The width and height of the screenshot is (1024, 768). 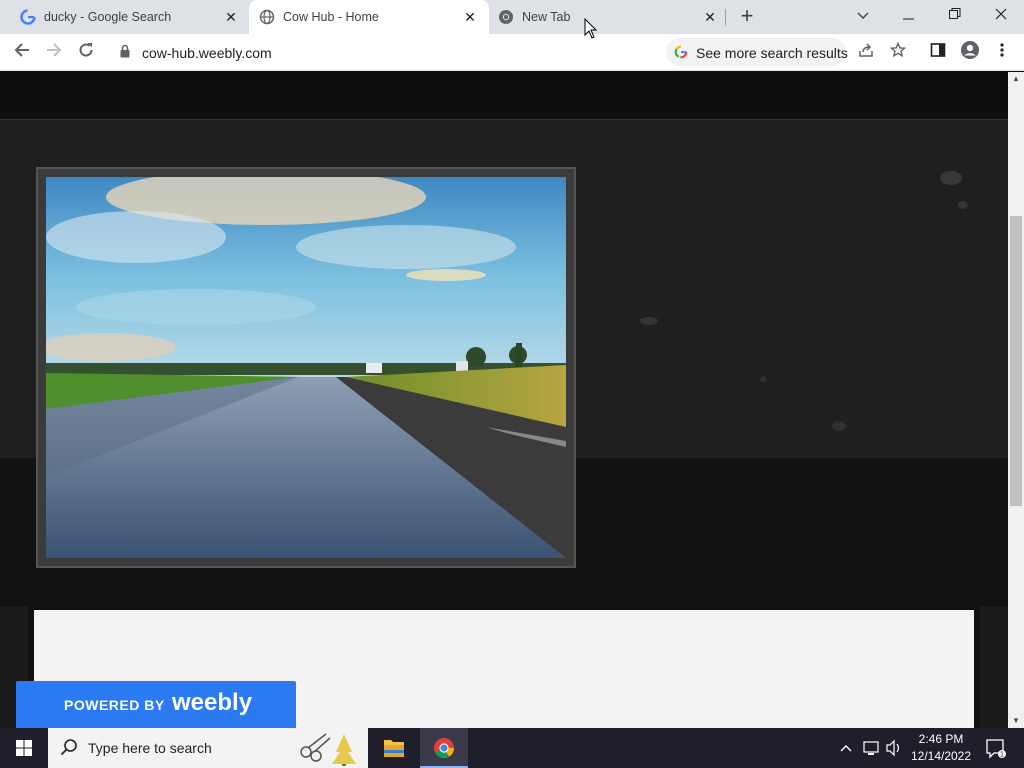 I want to click on tab-search-chevron-icon, so click(x=863, y=15).